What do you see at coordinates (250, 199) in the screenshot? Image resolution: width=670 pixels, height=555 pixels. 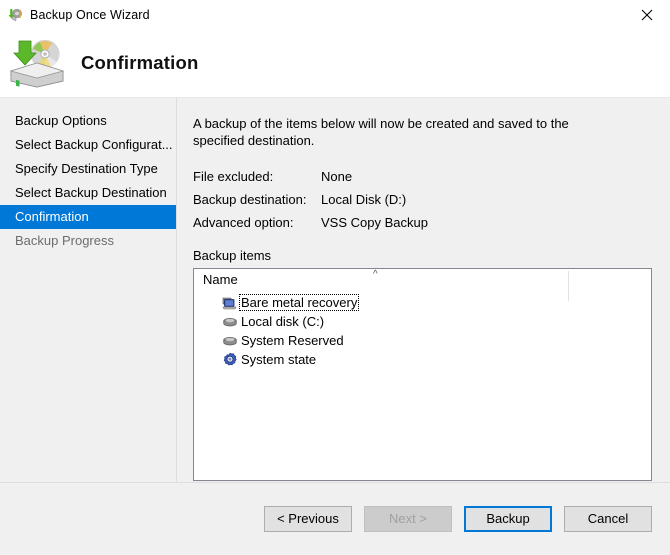 I see `field-label-backup-destination: Backup destination:` at bounding box center [250, 199].